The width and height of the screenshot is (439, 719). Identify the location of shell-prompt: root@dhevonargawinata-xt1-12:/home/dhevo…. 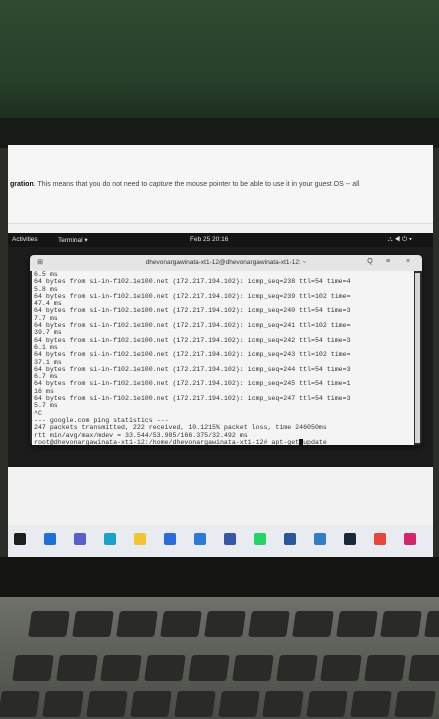
(153, 441).